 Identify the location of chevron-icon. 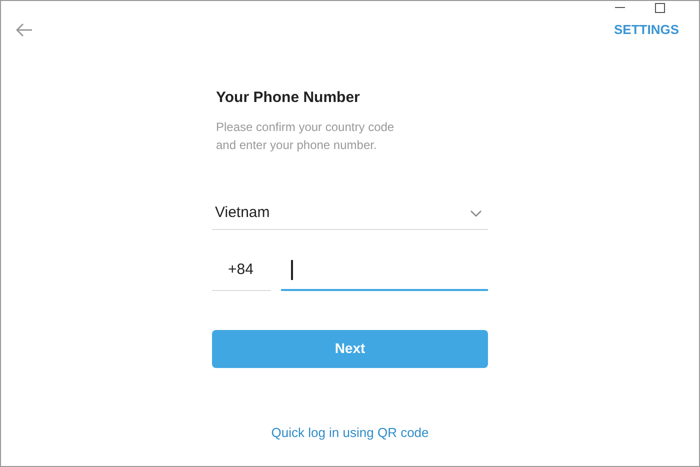
(476, 213).